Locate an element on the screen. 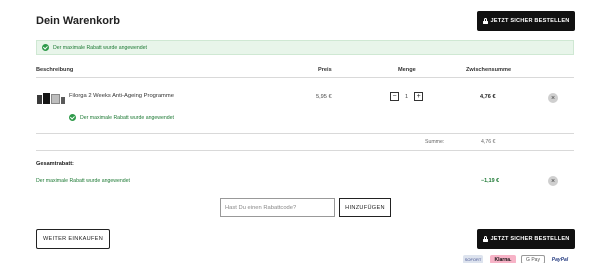 This screenshot has width=600, height=263. column-header-subtotal: Zwischensumme is located at coordinates (489, 70).